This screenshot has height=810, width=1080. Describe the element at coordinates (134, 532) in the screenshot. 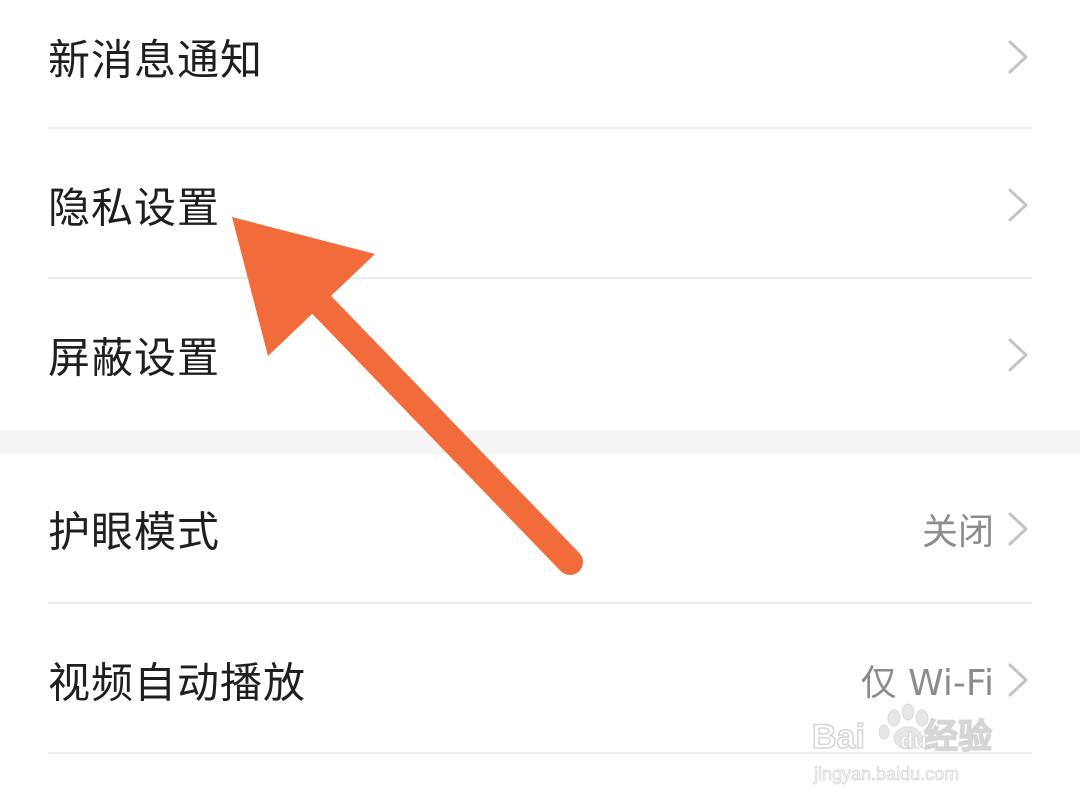

I see `row-label: 护眼模式` at that location.